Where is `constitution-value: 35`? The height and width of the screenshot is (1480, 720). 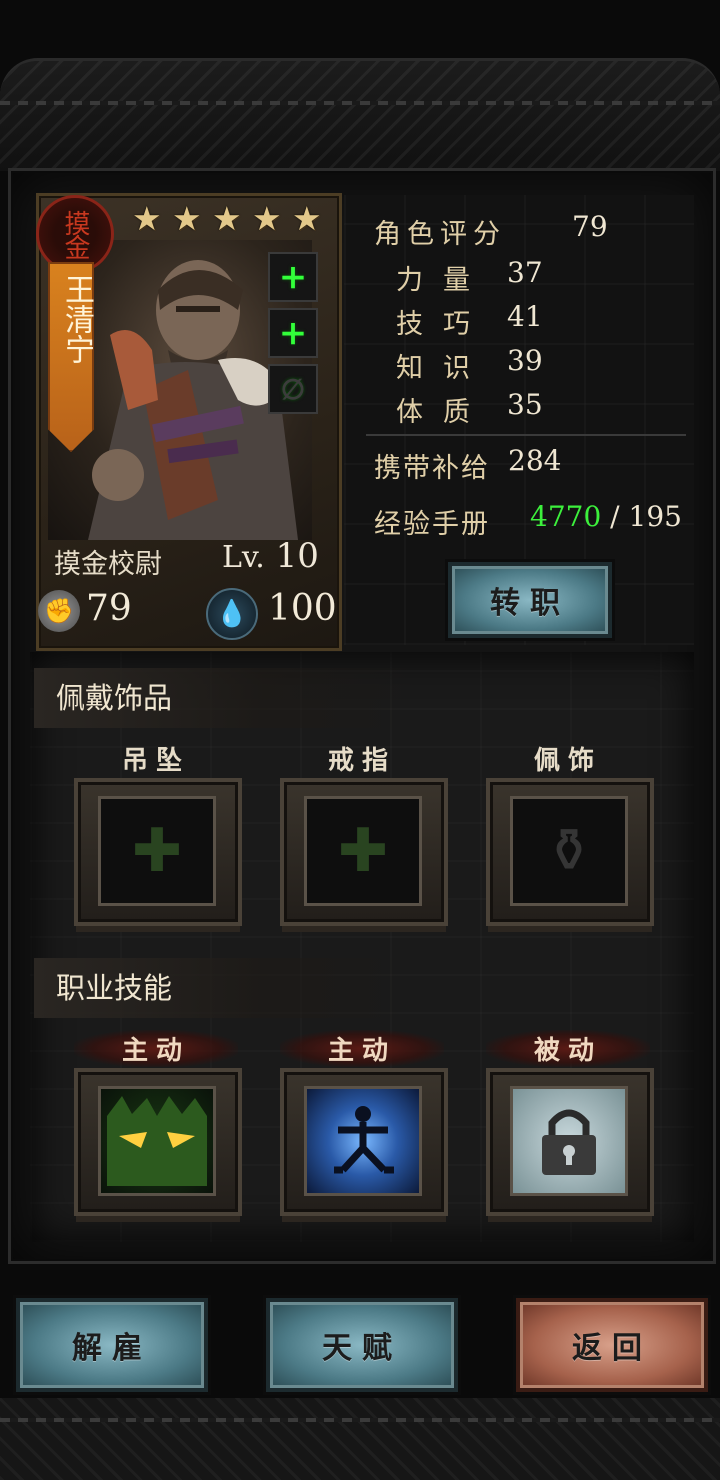
constitution-value: 35 is located at coordinates (525, 404).